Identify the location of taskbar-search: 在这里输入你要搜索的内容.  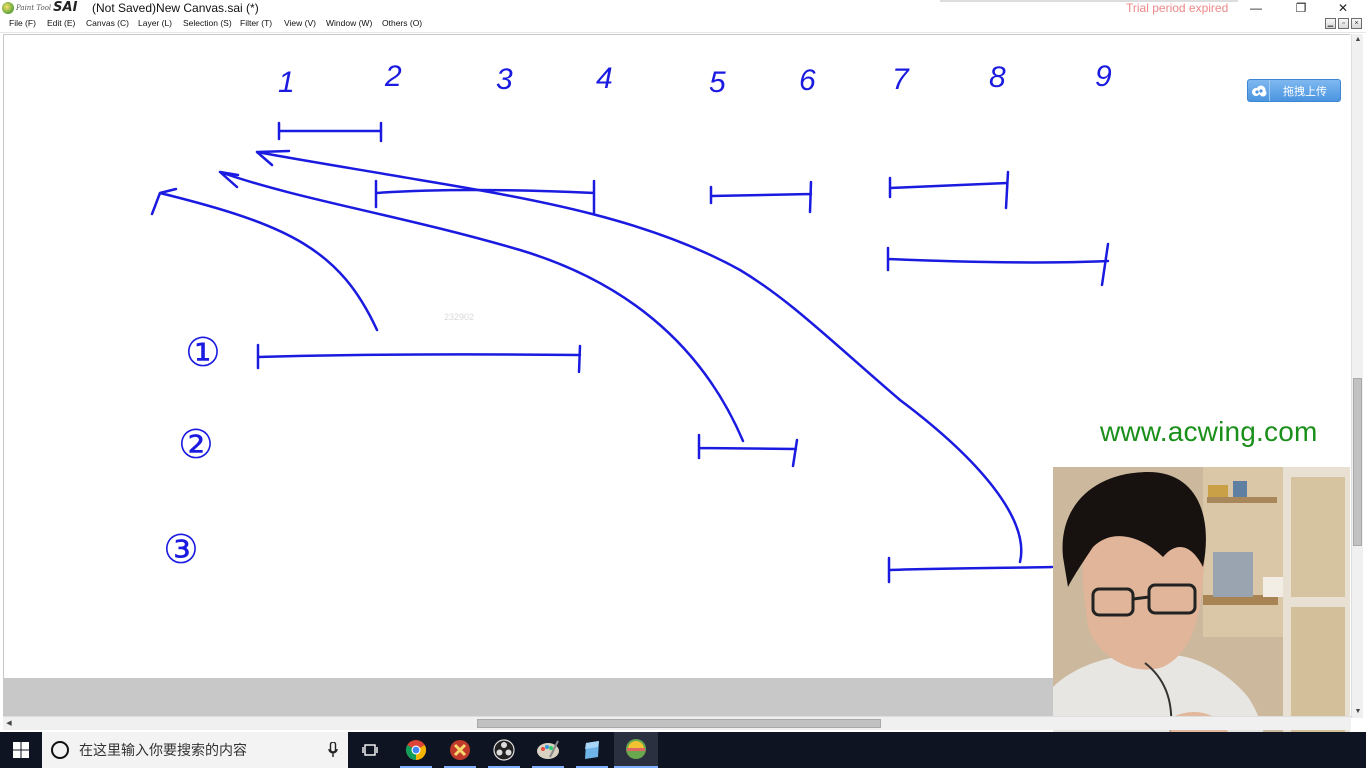
(195, 750).